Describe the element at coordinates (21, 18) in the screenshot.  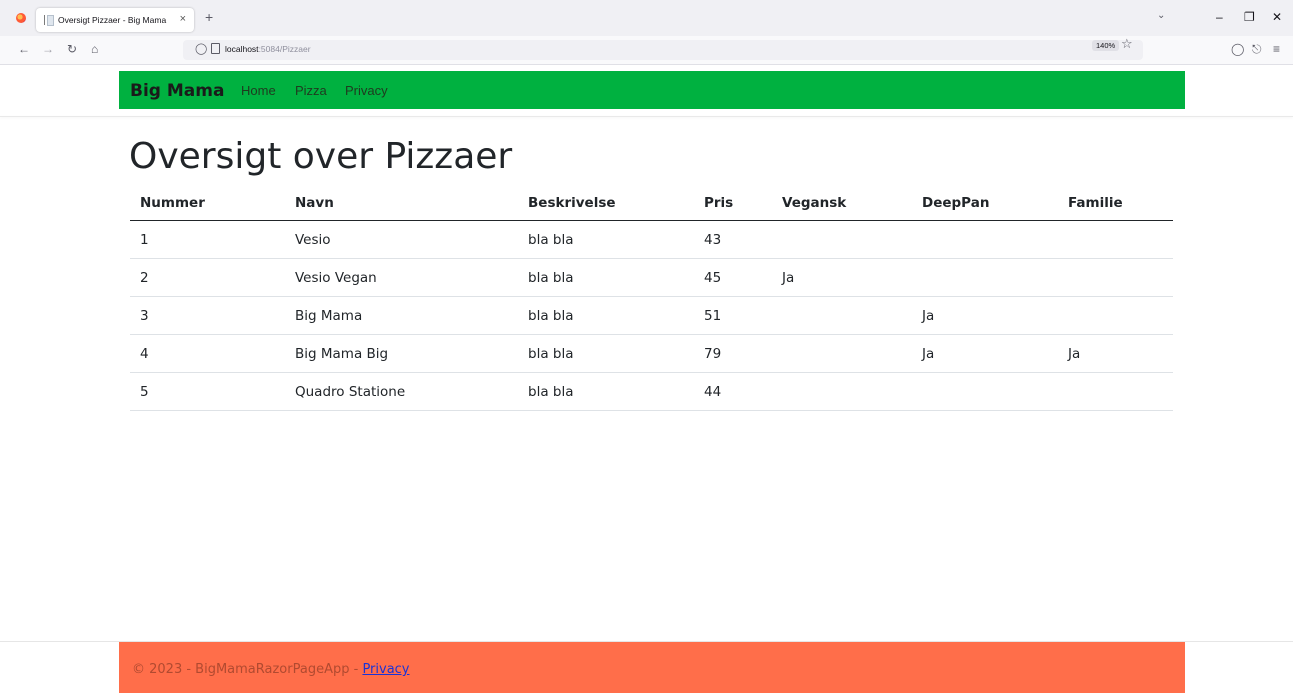
I see `firefox-logo-icon` at that location.